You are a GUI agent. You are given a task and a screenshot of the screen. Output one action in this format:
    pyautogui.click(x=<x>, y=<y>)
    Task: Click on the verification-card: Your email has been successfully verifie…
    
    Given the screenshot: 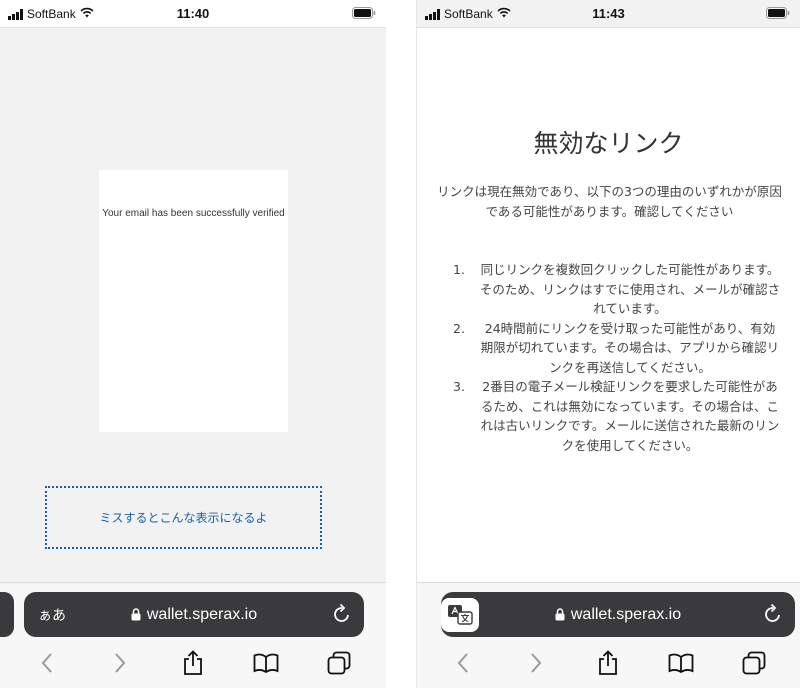 What is the action you would take?
    pyautogui.click(x=193, y=301)
    